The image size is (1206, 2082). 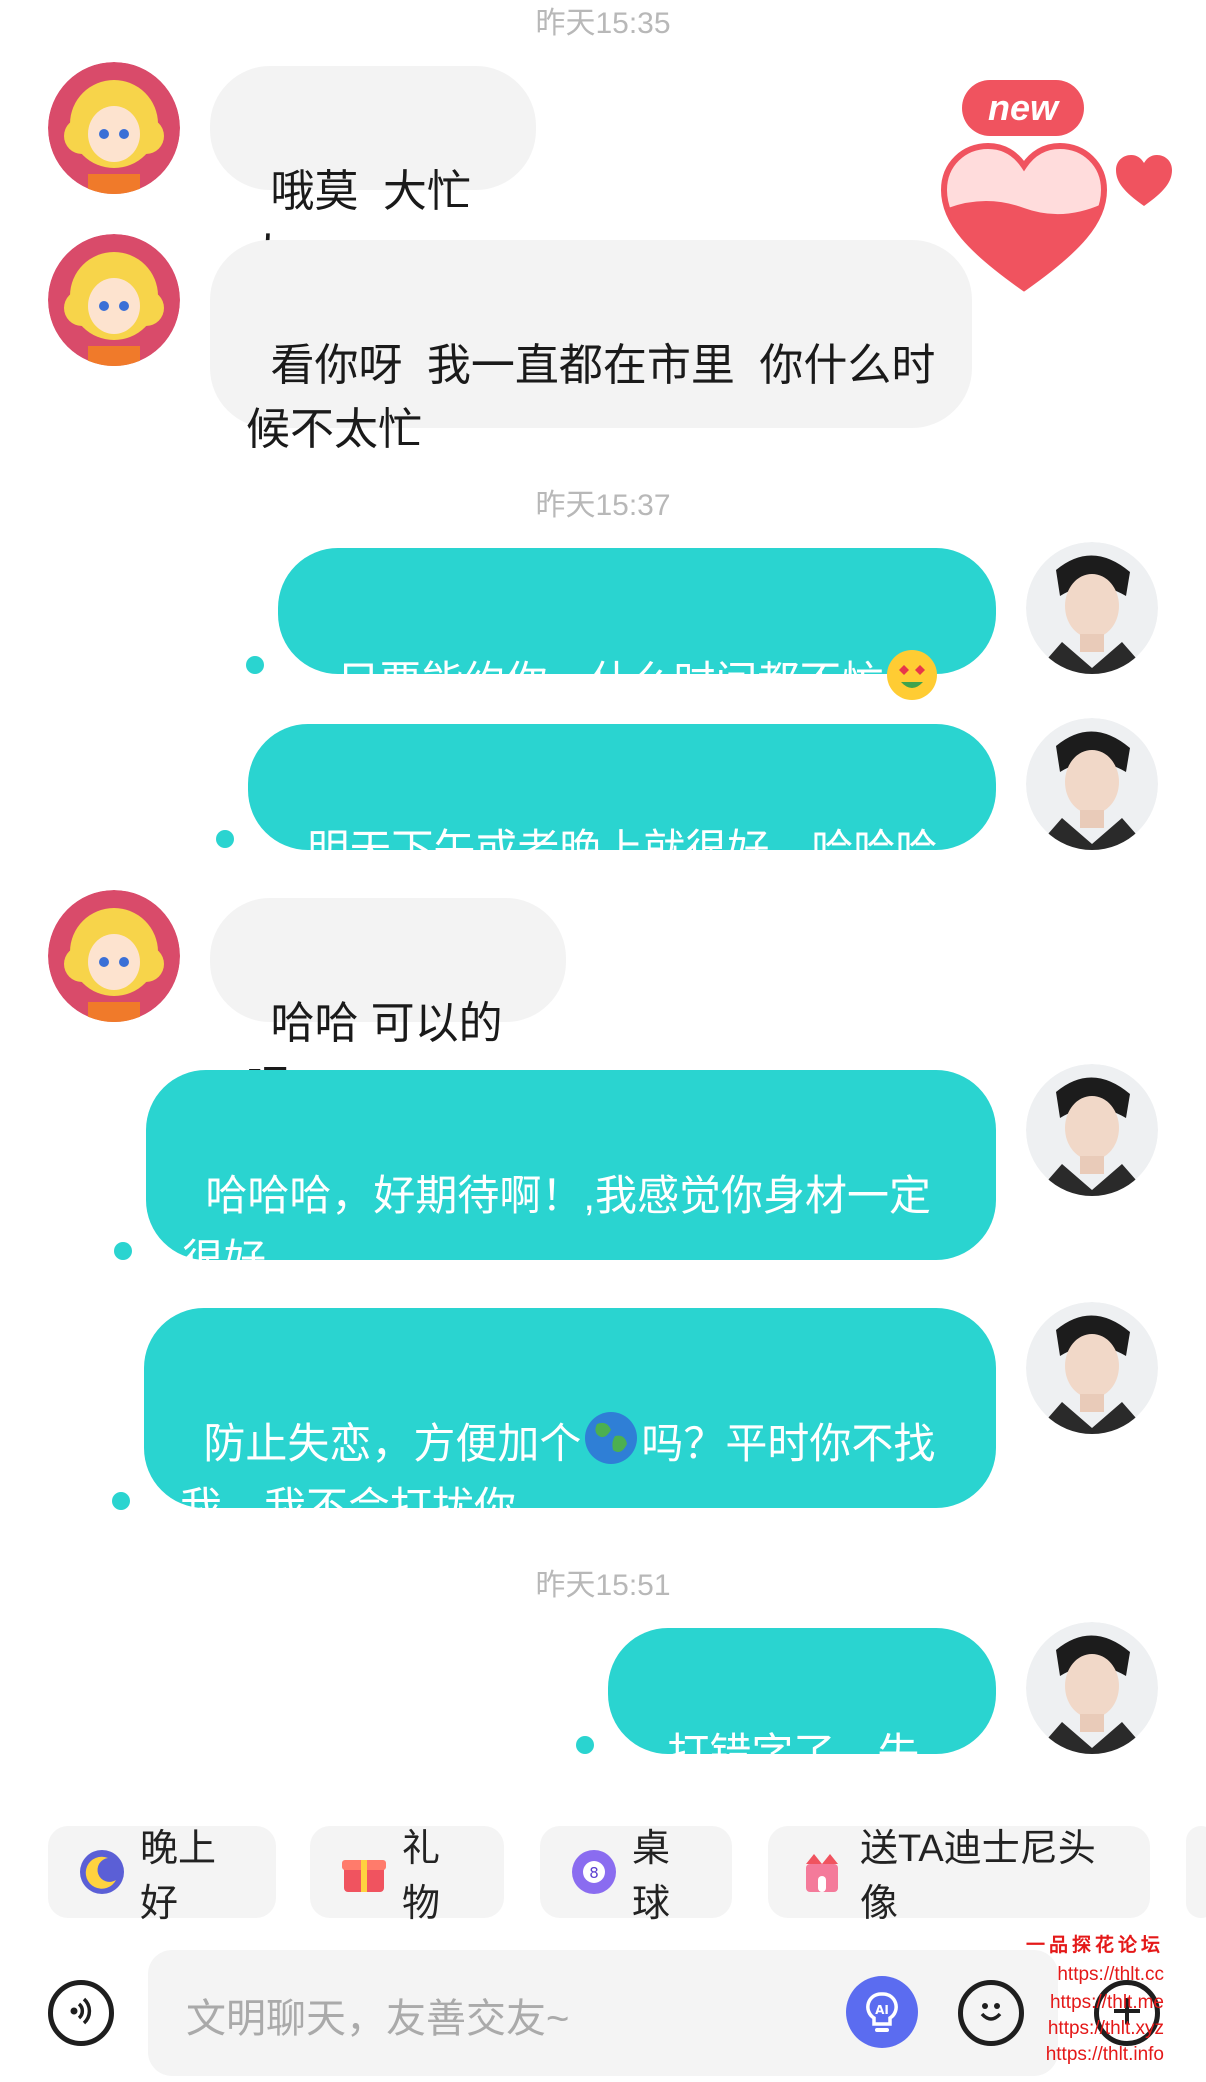 I want to click on quick-reply-billiards: 8 桌球, so click(x=636, y=1875).